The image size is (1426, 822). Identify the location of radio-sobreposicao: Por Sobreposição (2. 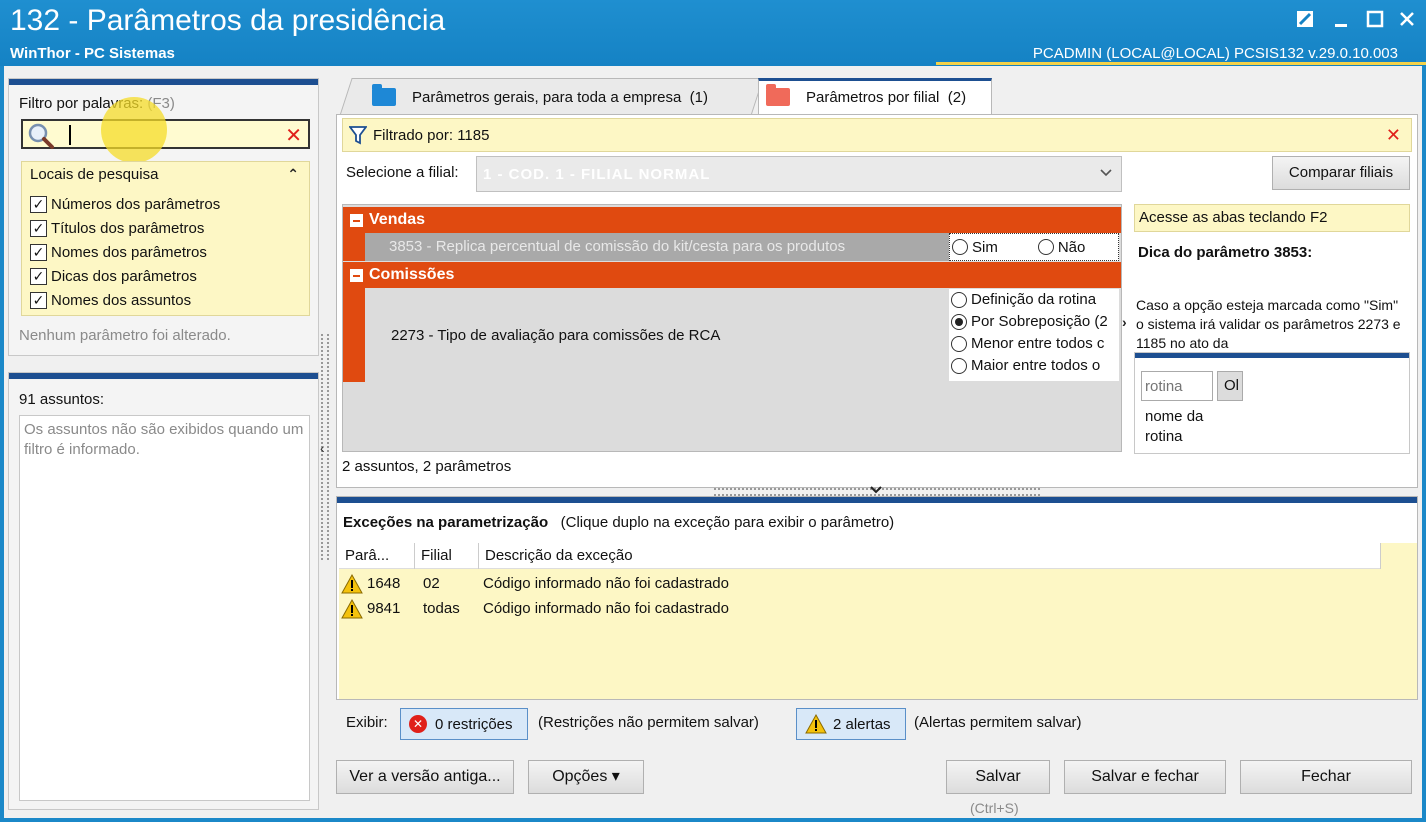
(1029, 321).